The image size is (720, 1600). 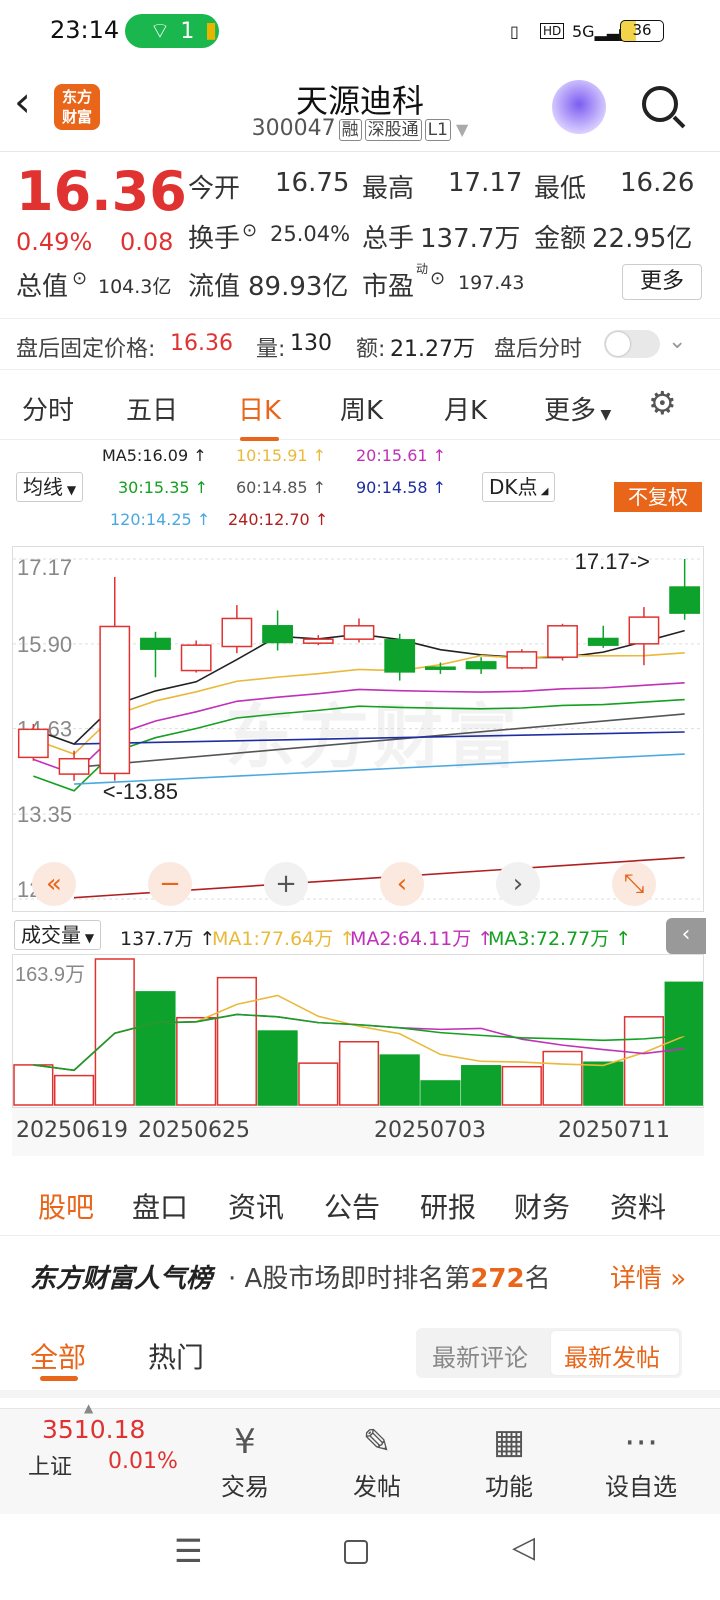 I want to click on zoom-in-icon: +, so click(x=286, y=884).